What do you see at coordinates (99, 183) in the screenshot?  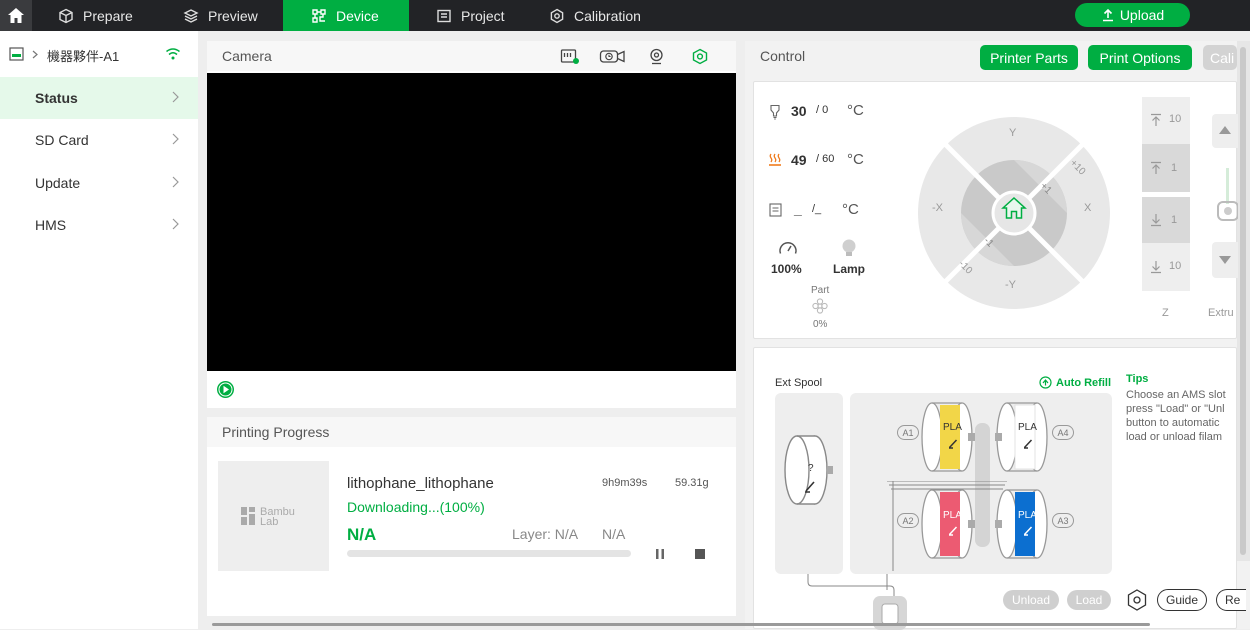 I see `sidebar-item-update: Update` at bounding box center [99, 183].